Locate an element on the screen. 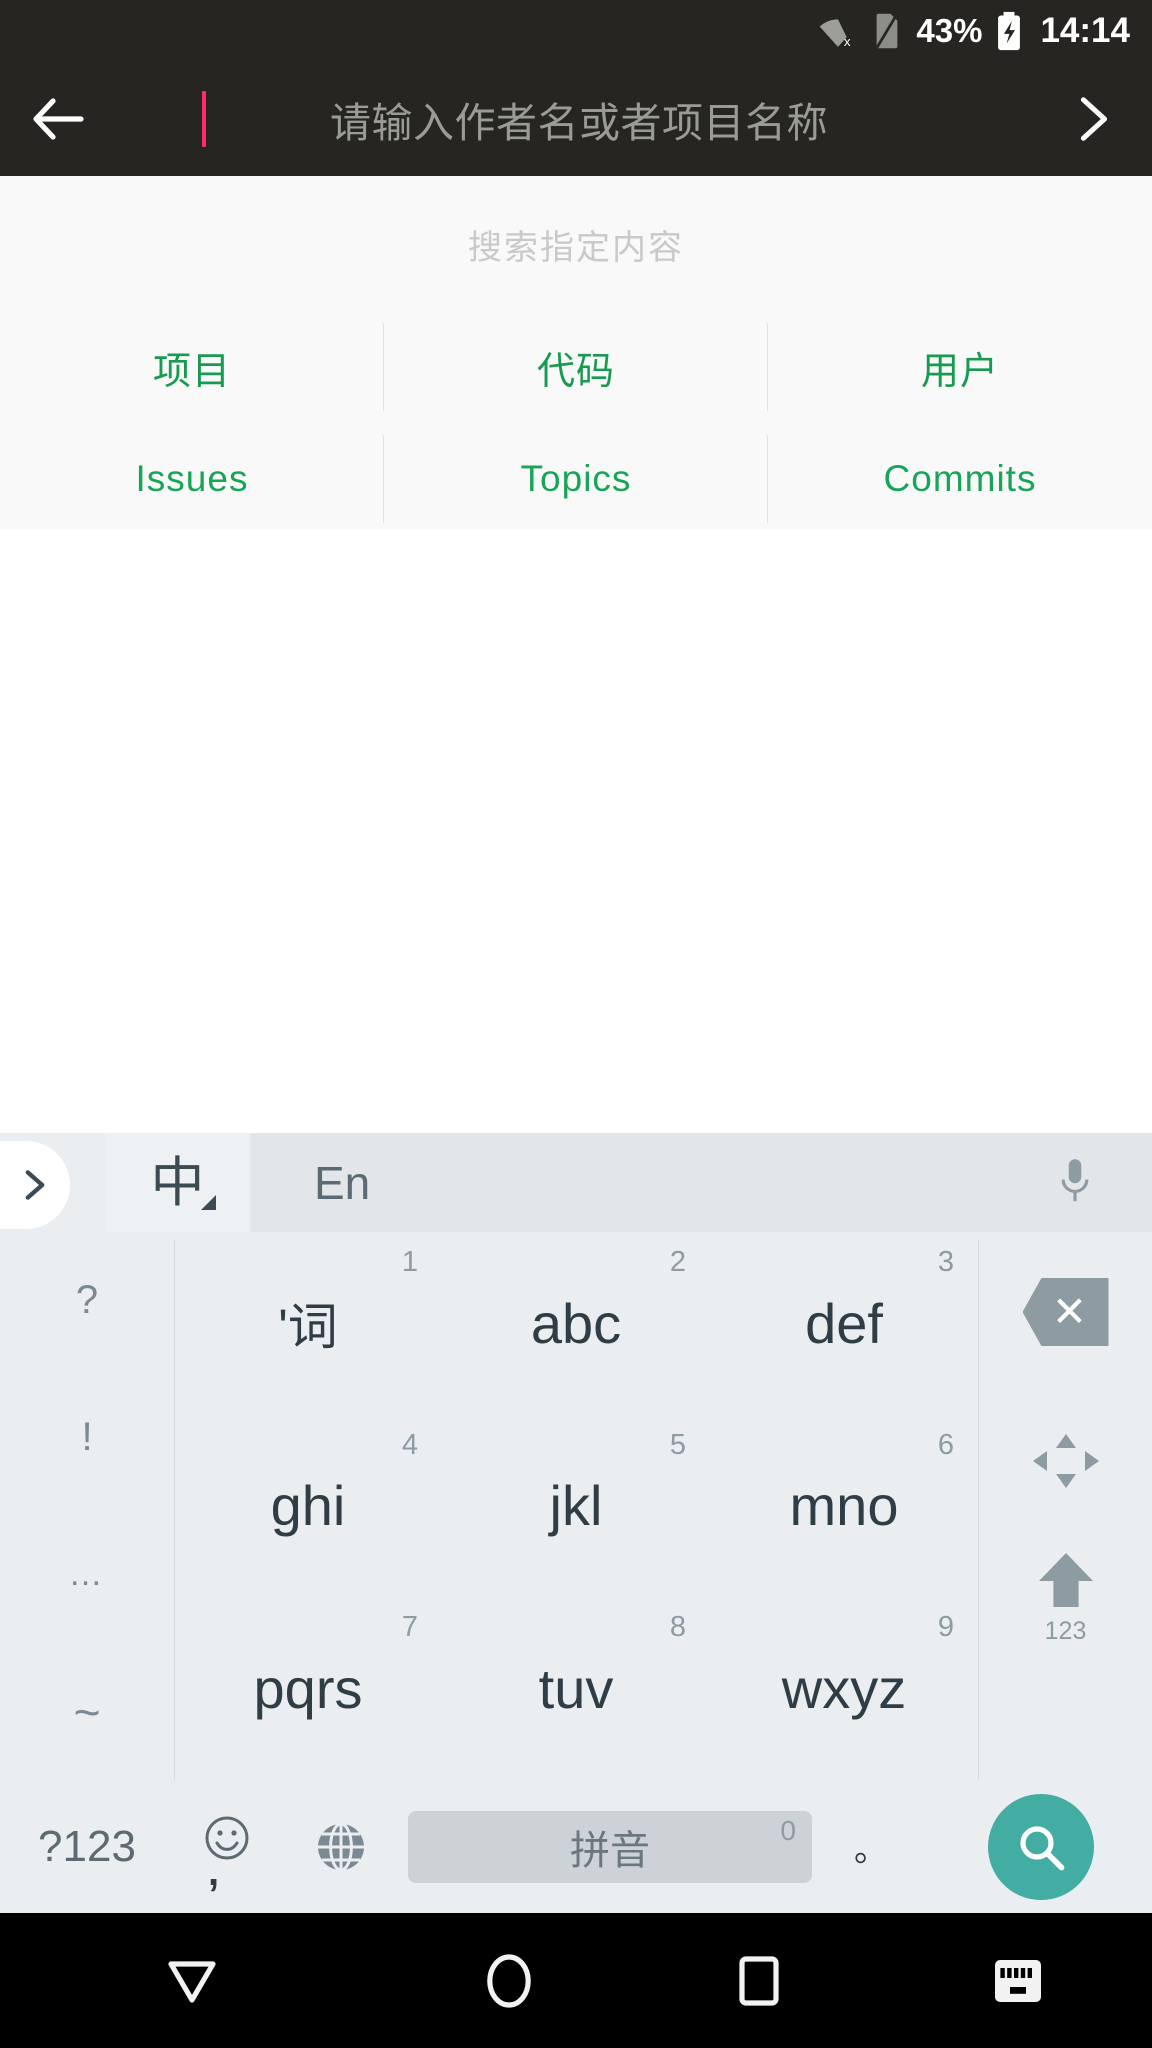  key-word-1: 1 '词 is located at coordinates (308, 1323).